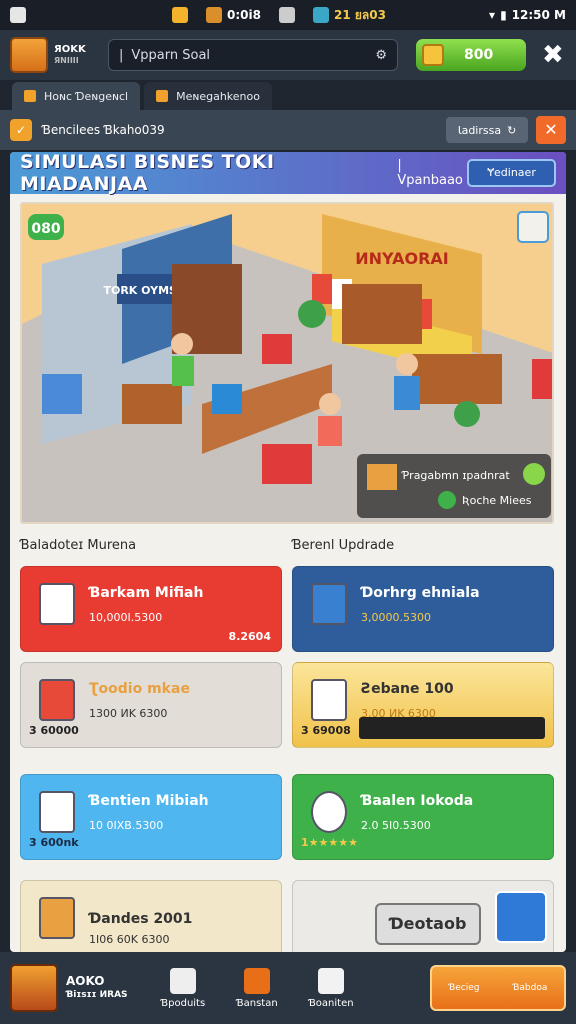  What do you see at coordinates (401, 258) in the screenshot?
I see `shop-sign-text: ИNYAORAI` at bounding box center [401, 258].